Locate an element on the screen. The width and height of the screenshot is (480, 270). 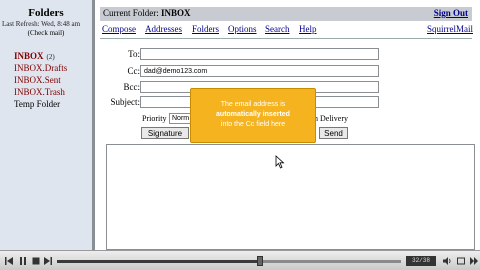
sign-out-link: Sign Out is located at coordinates (451, 13).